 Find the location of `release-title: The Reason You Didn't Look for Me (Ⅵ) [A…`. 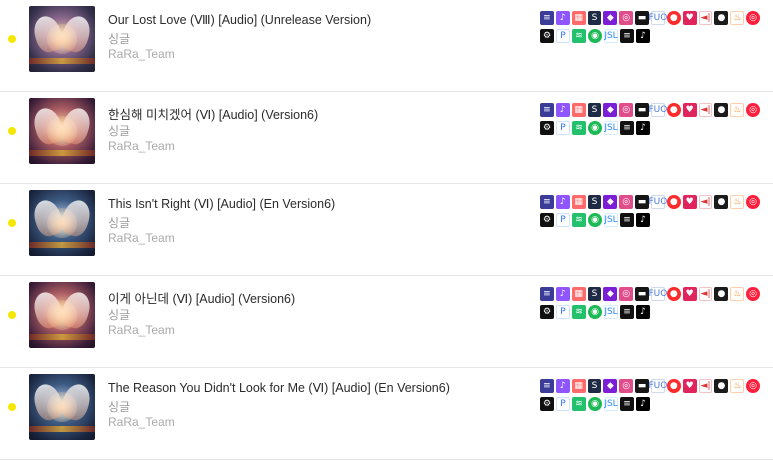

release-title: The Reason You Didn't Look for Me (Ⅵ) [A… is located at coordinates (279, 387).